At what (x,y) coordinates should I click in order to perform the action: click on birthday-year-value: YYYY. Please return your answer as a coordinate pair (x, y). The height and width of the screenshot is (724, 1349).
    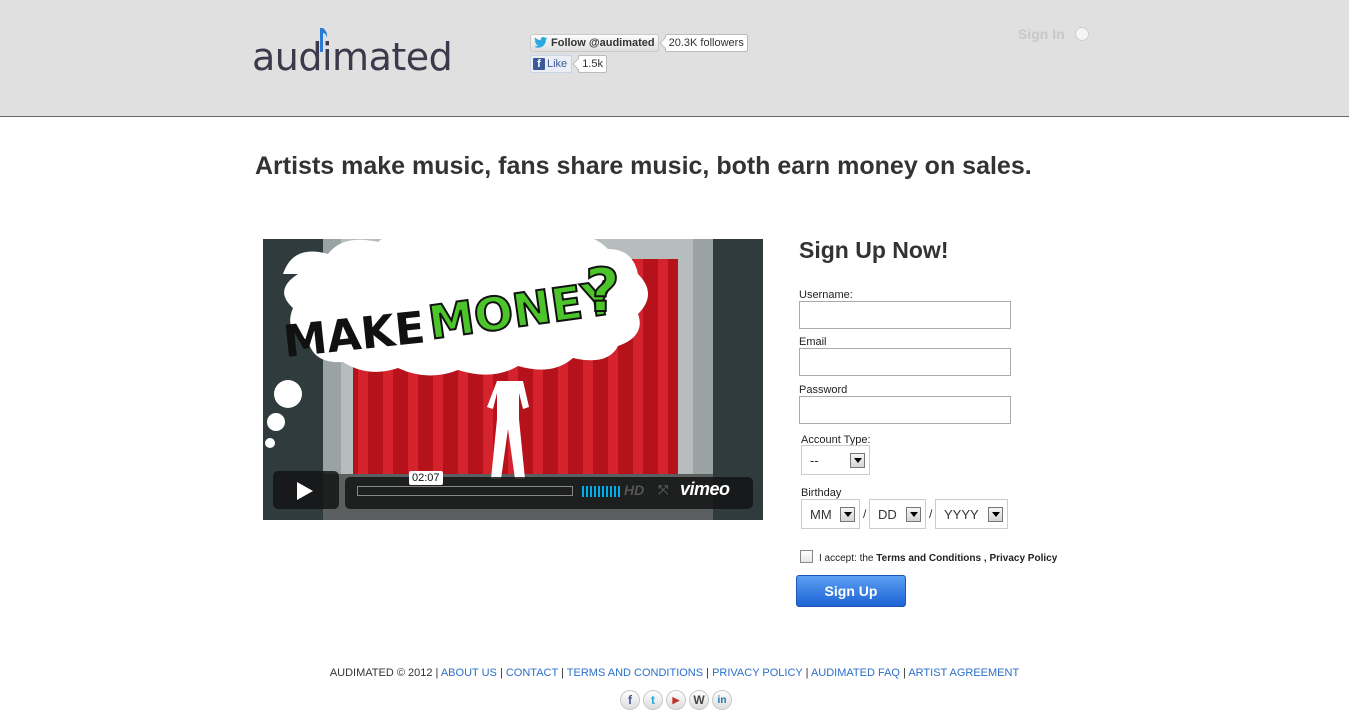
    Looking at the image, I should click on (961, 514).